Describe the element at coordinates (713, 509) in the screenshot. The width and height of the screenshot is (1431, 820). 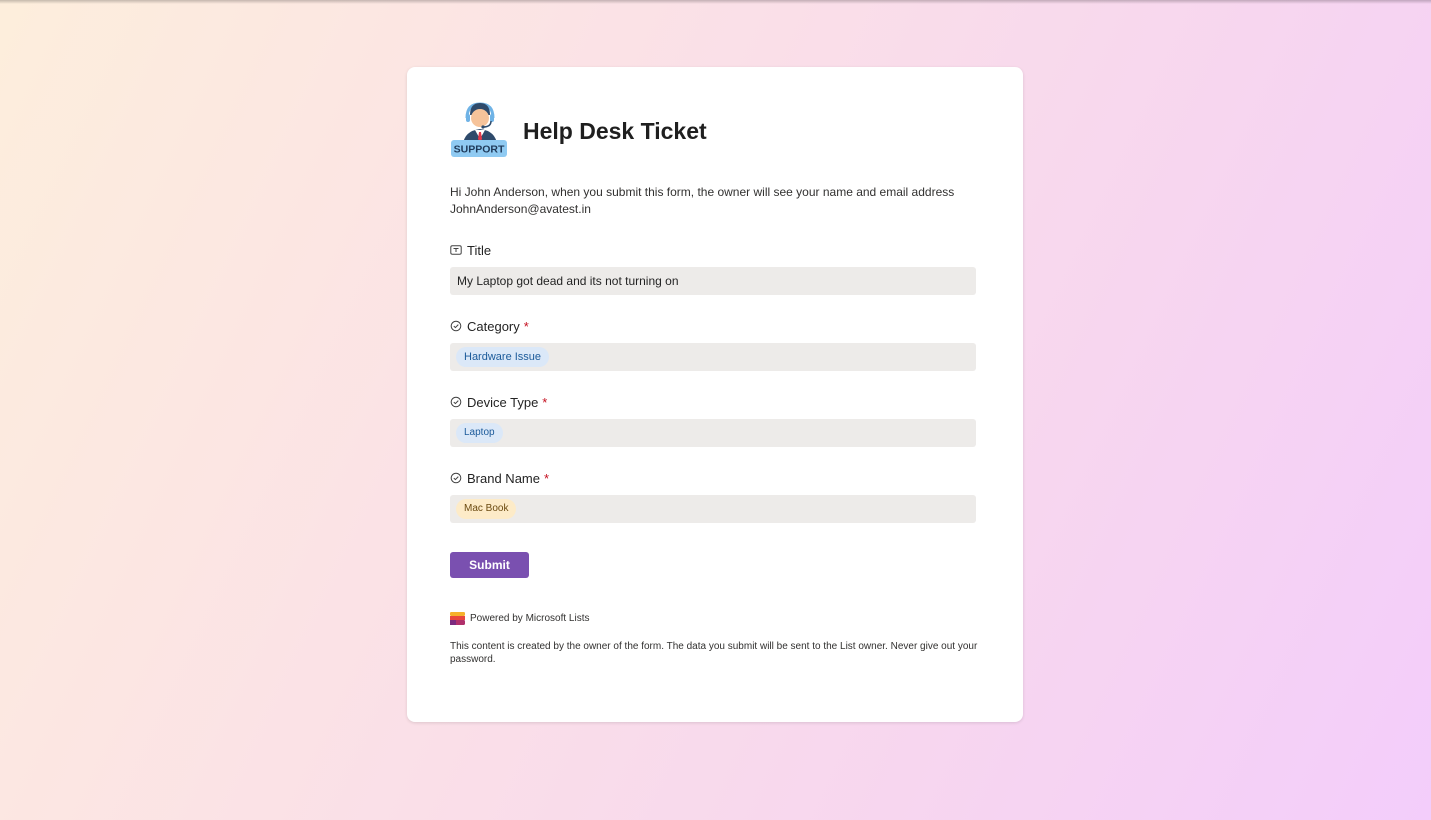
I see `brand-name-select: Mac Book` at that location.